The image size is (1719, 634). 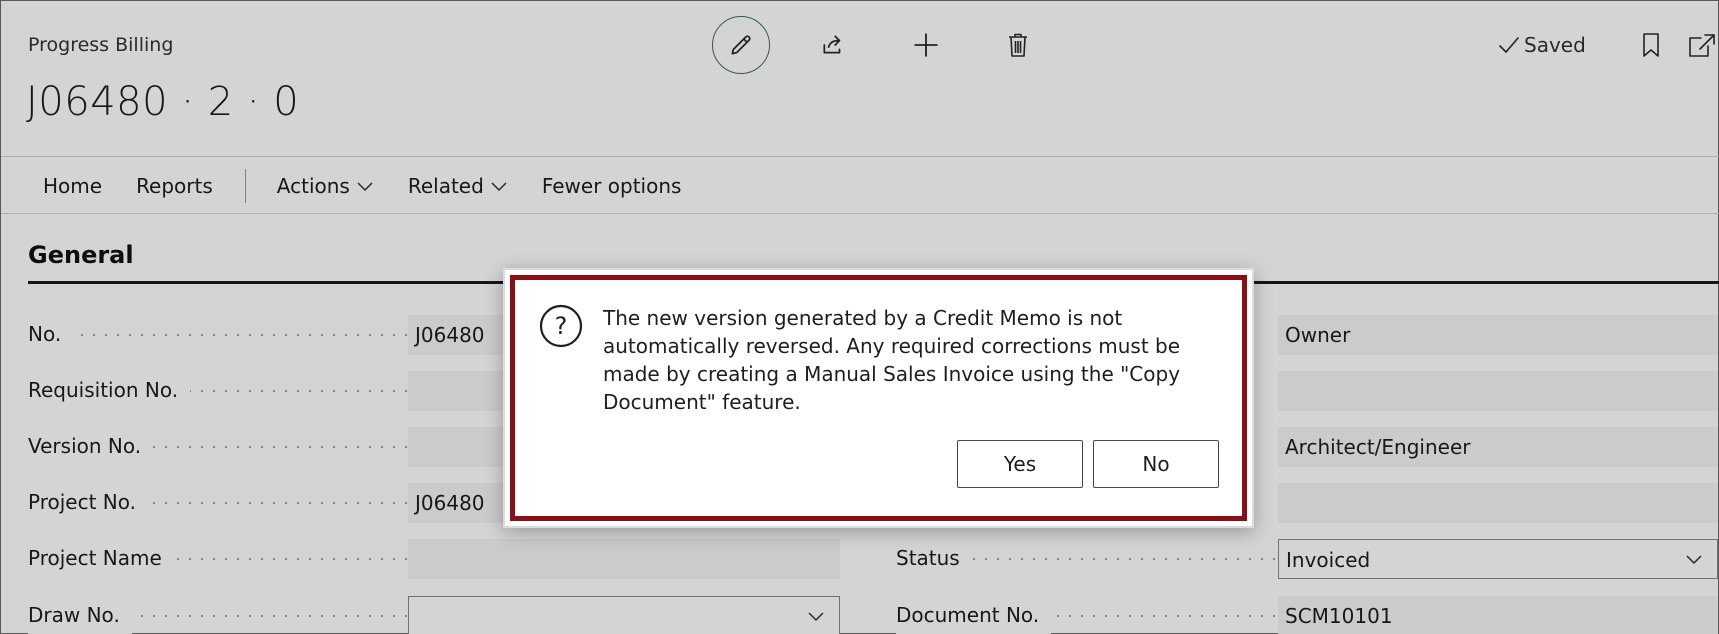 I want to click on status-select: Invoiced, so click(x=1498, y=559).